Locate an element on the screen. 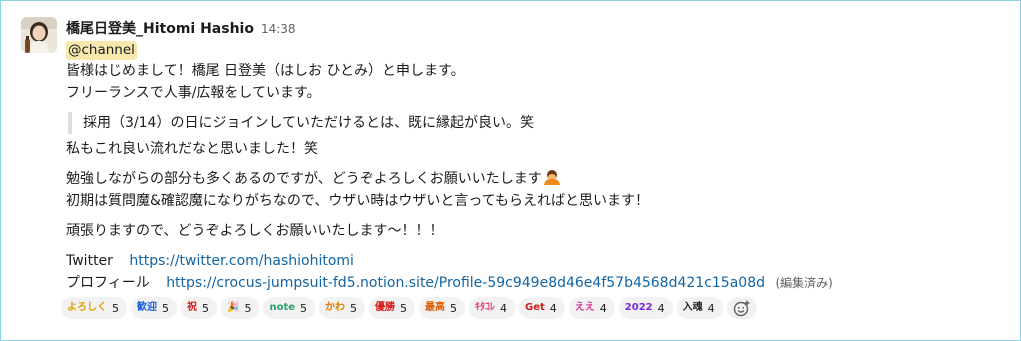 Image resolution: width=1021 pixels, height=341 pixels. bowing-person-emoji is located at coordinates (551, 177).